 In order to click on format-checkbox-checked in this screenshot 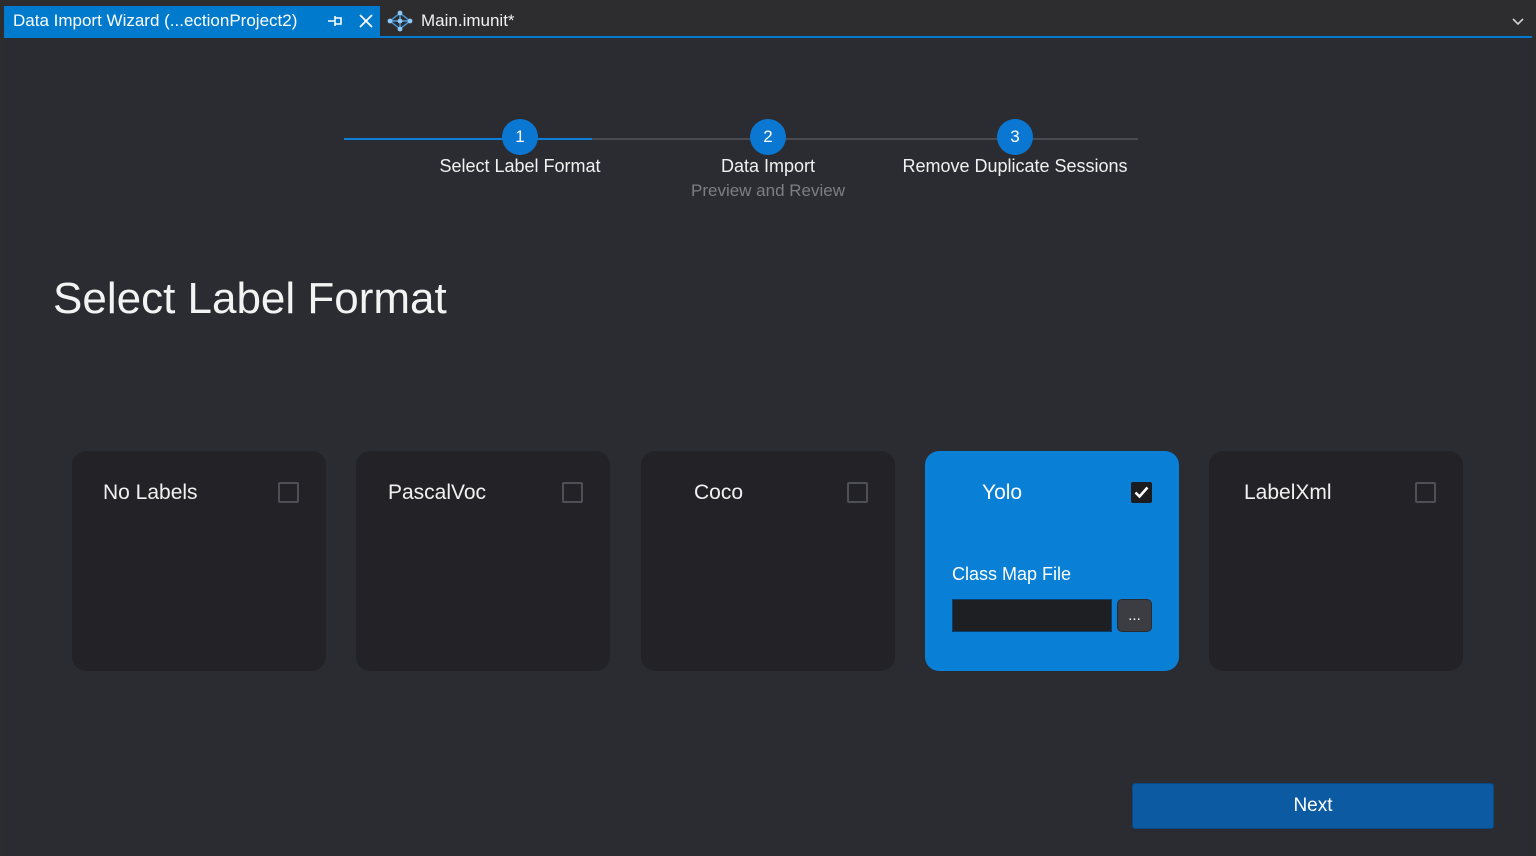, I will do `click(1141, 492)`.